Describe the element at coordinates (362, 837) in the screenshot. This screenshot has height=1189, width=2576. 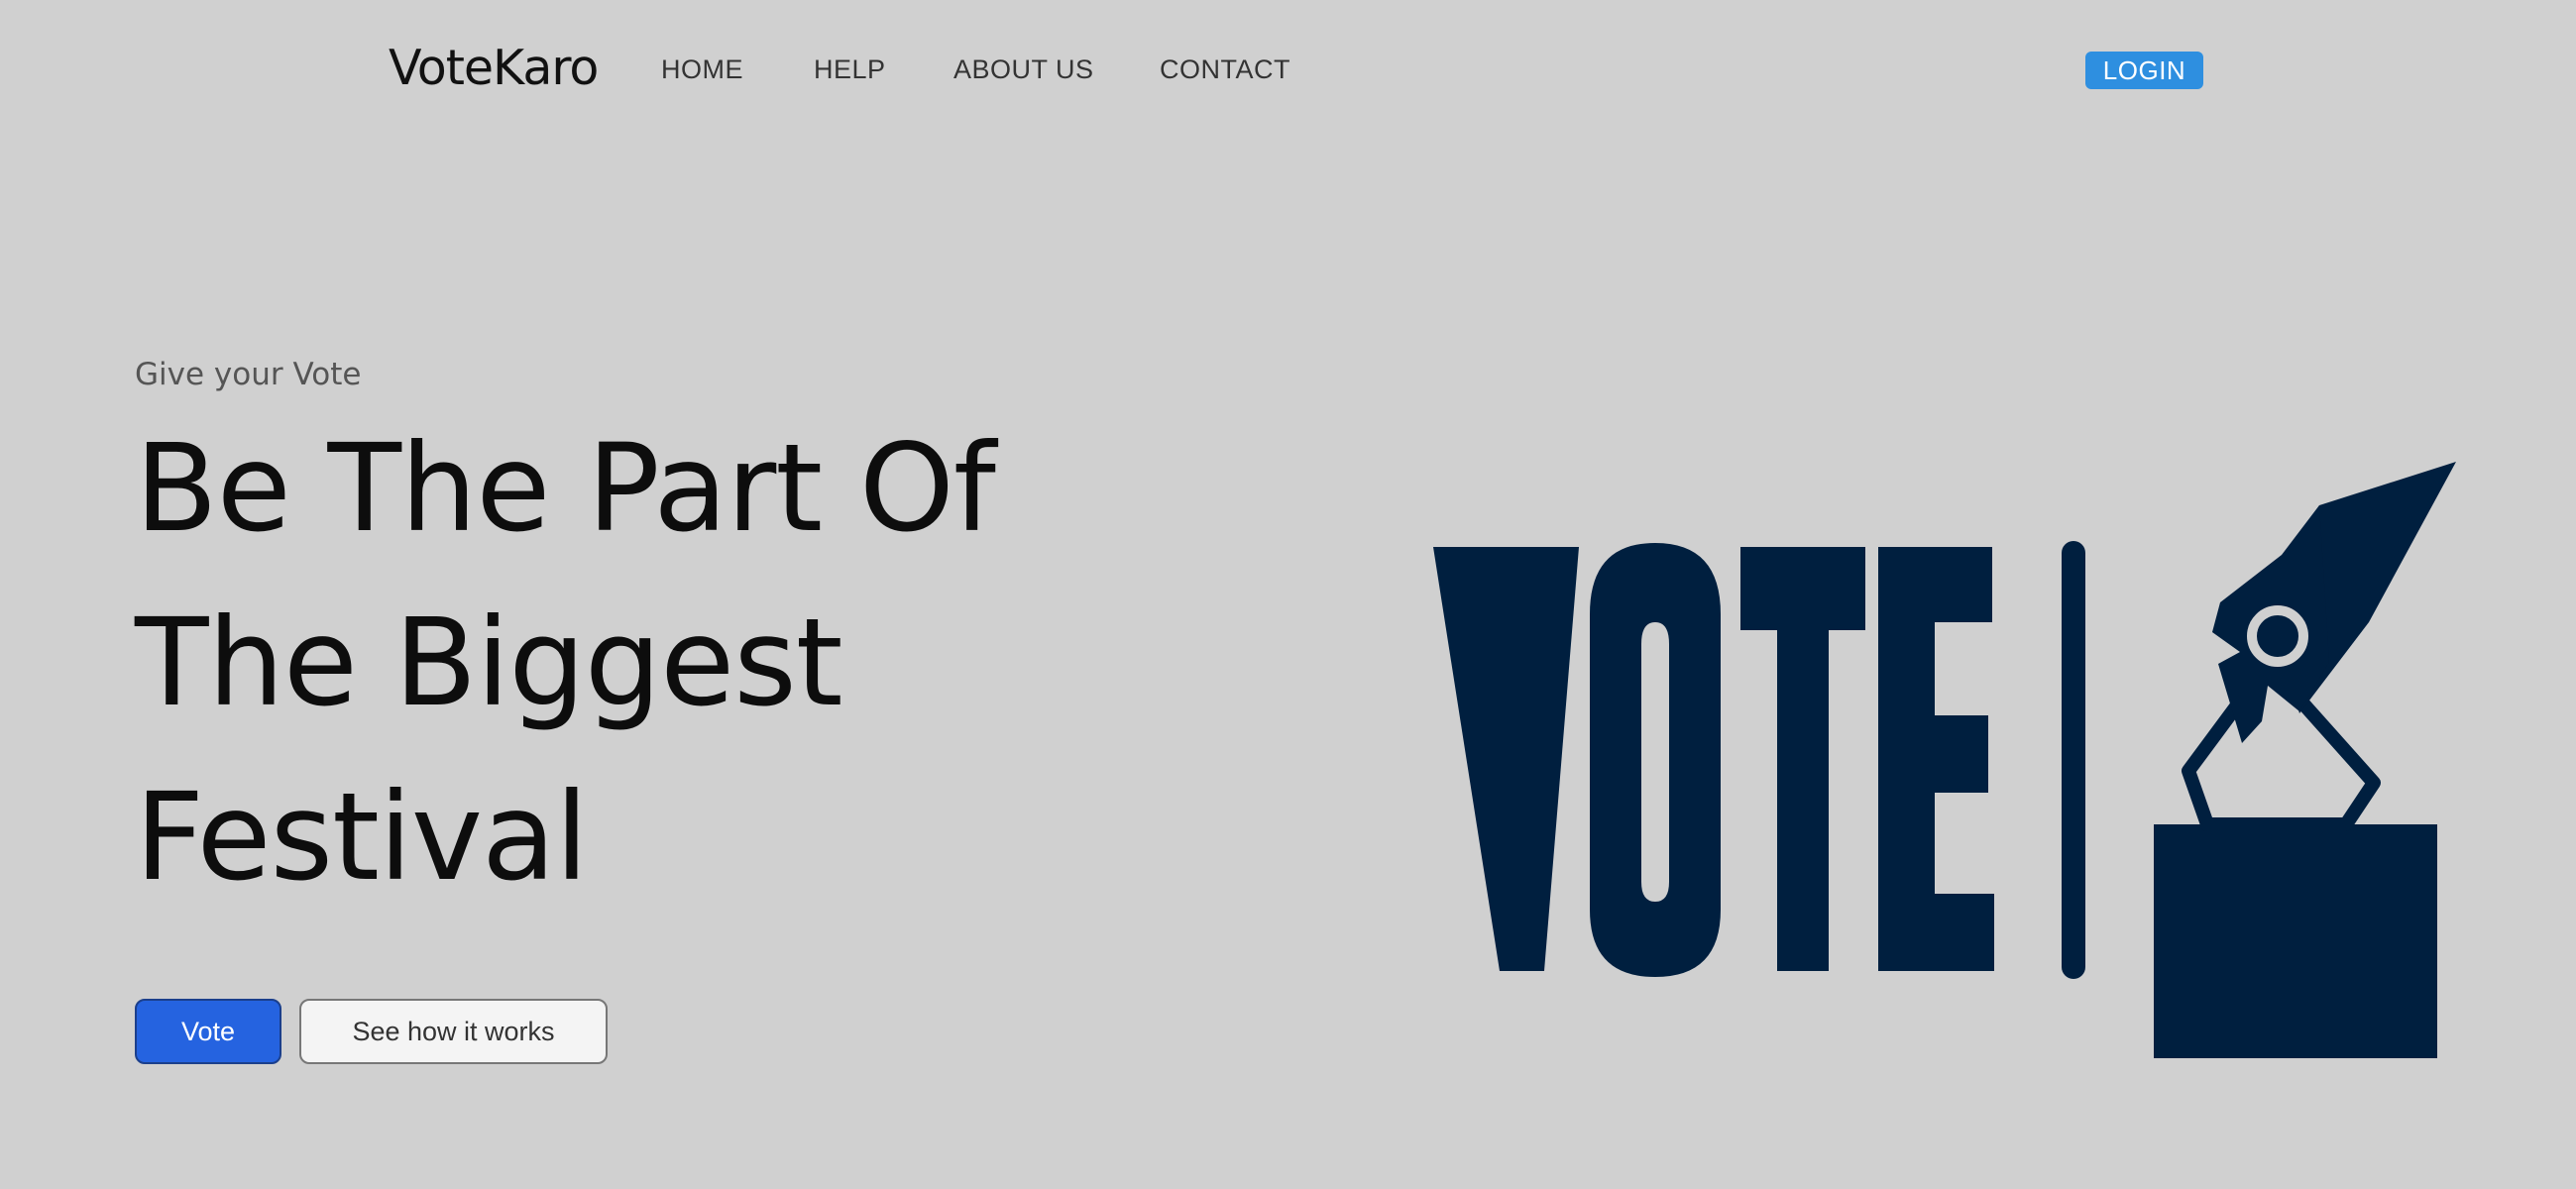
I see `headline-line: Festival` at that location.